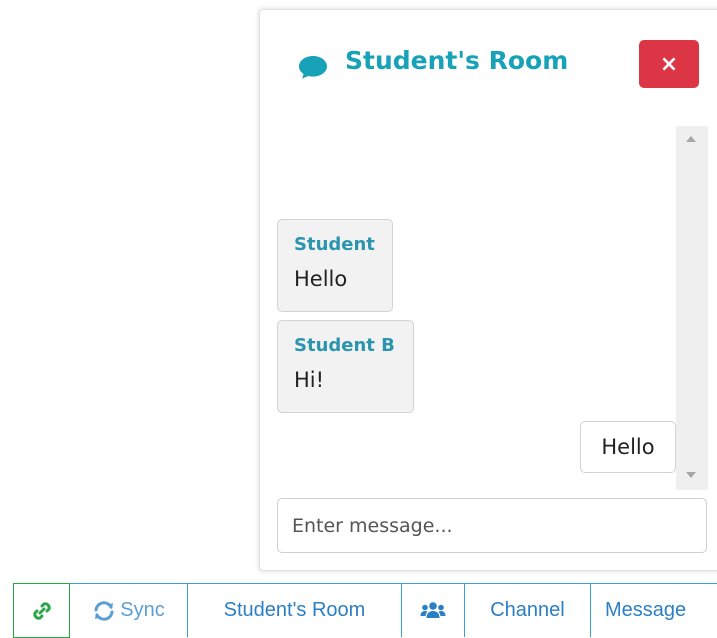  I want to click on close-icon: ×, so click(669, 64).